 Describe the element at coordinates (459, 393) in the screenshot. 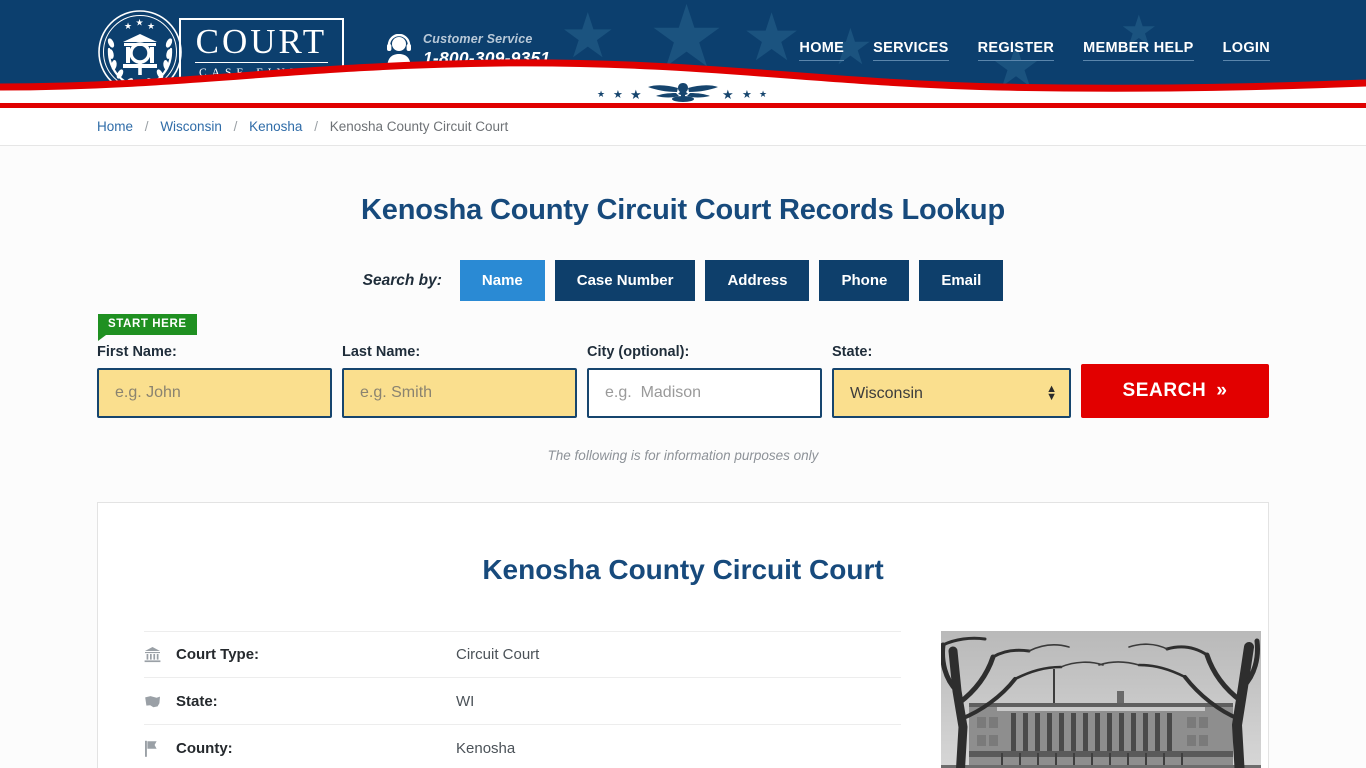

I see `last-name-input` at that location.